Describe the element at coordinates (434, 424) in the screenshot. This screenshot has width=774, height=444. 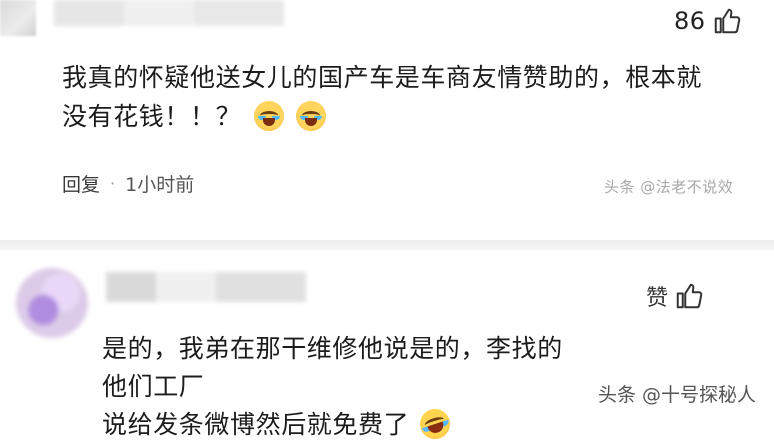
I see `laughing-crying-face-icon` at that location.